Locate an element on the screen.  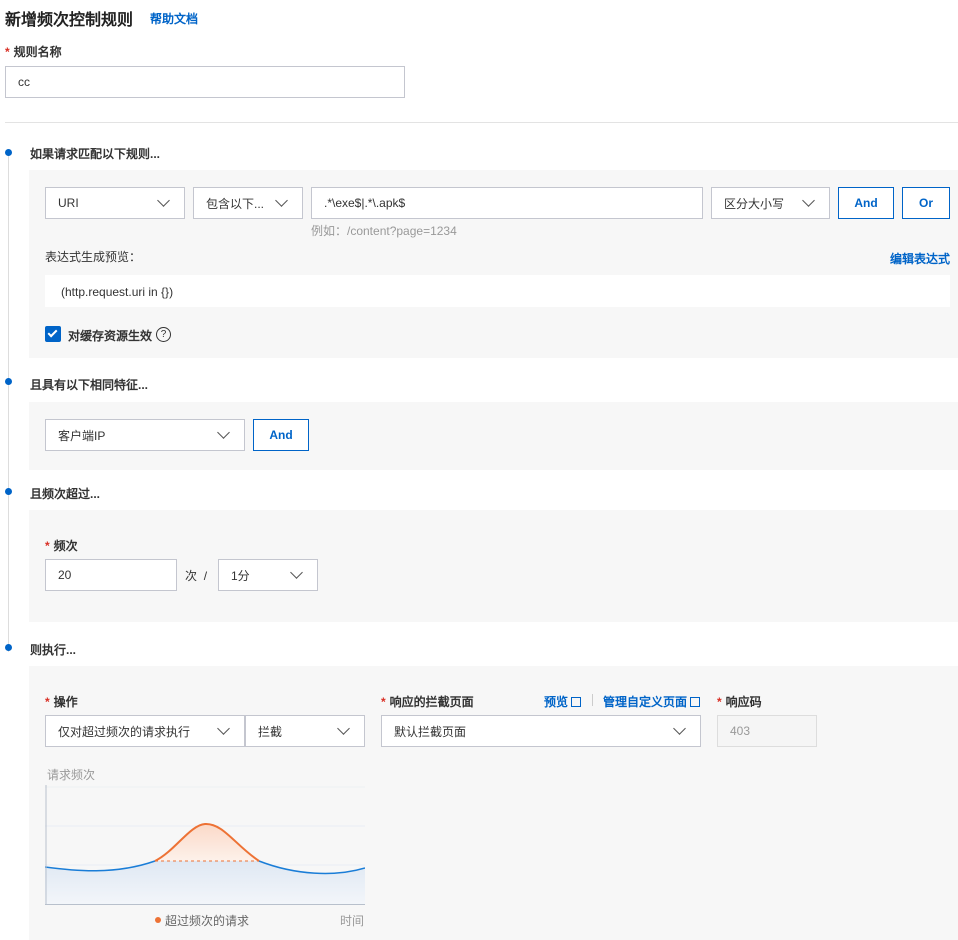
response-code-label: * 响应码 is located at coordinates (739, 702).